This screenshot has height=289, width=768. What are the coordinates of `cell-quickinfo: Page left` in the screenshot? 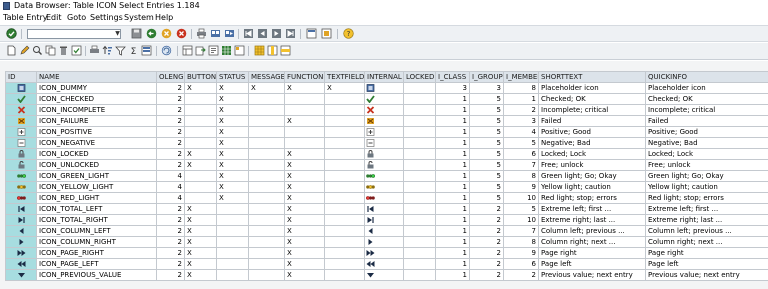 It's located at (706, 264).